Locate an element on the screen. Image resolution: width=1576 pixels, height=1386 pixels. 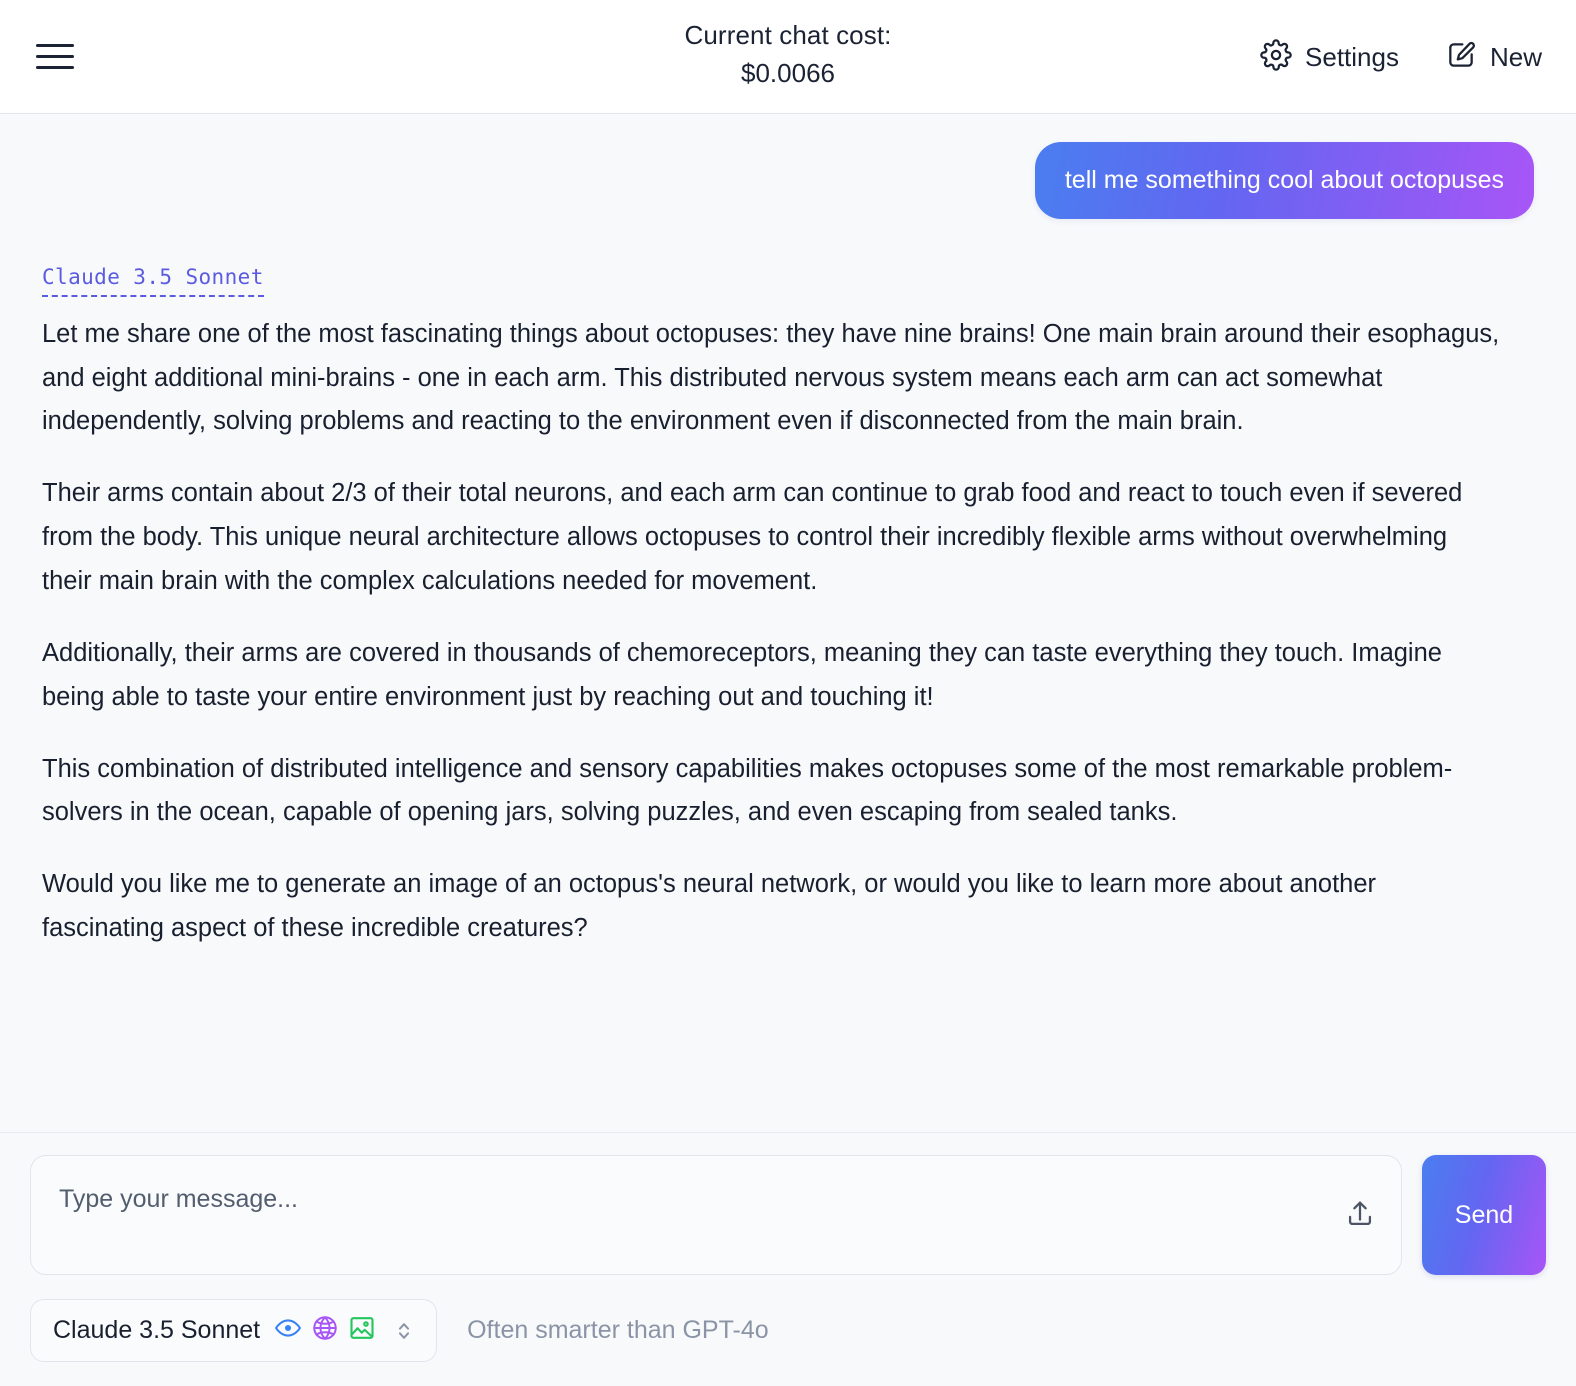
user-message-row: tell me something cool about octopuses is located at coordinates (788, 180).